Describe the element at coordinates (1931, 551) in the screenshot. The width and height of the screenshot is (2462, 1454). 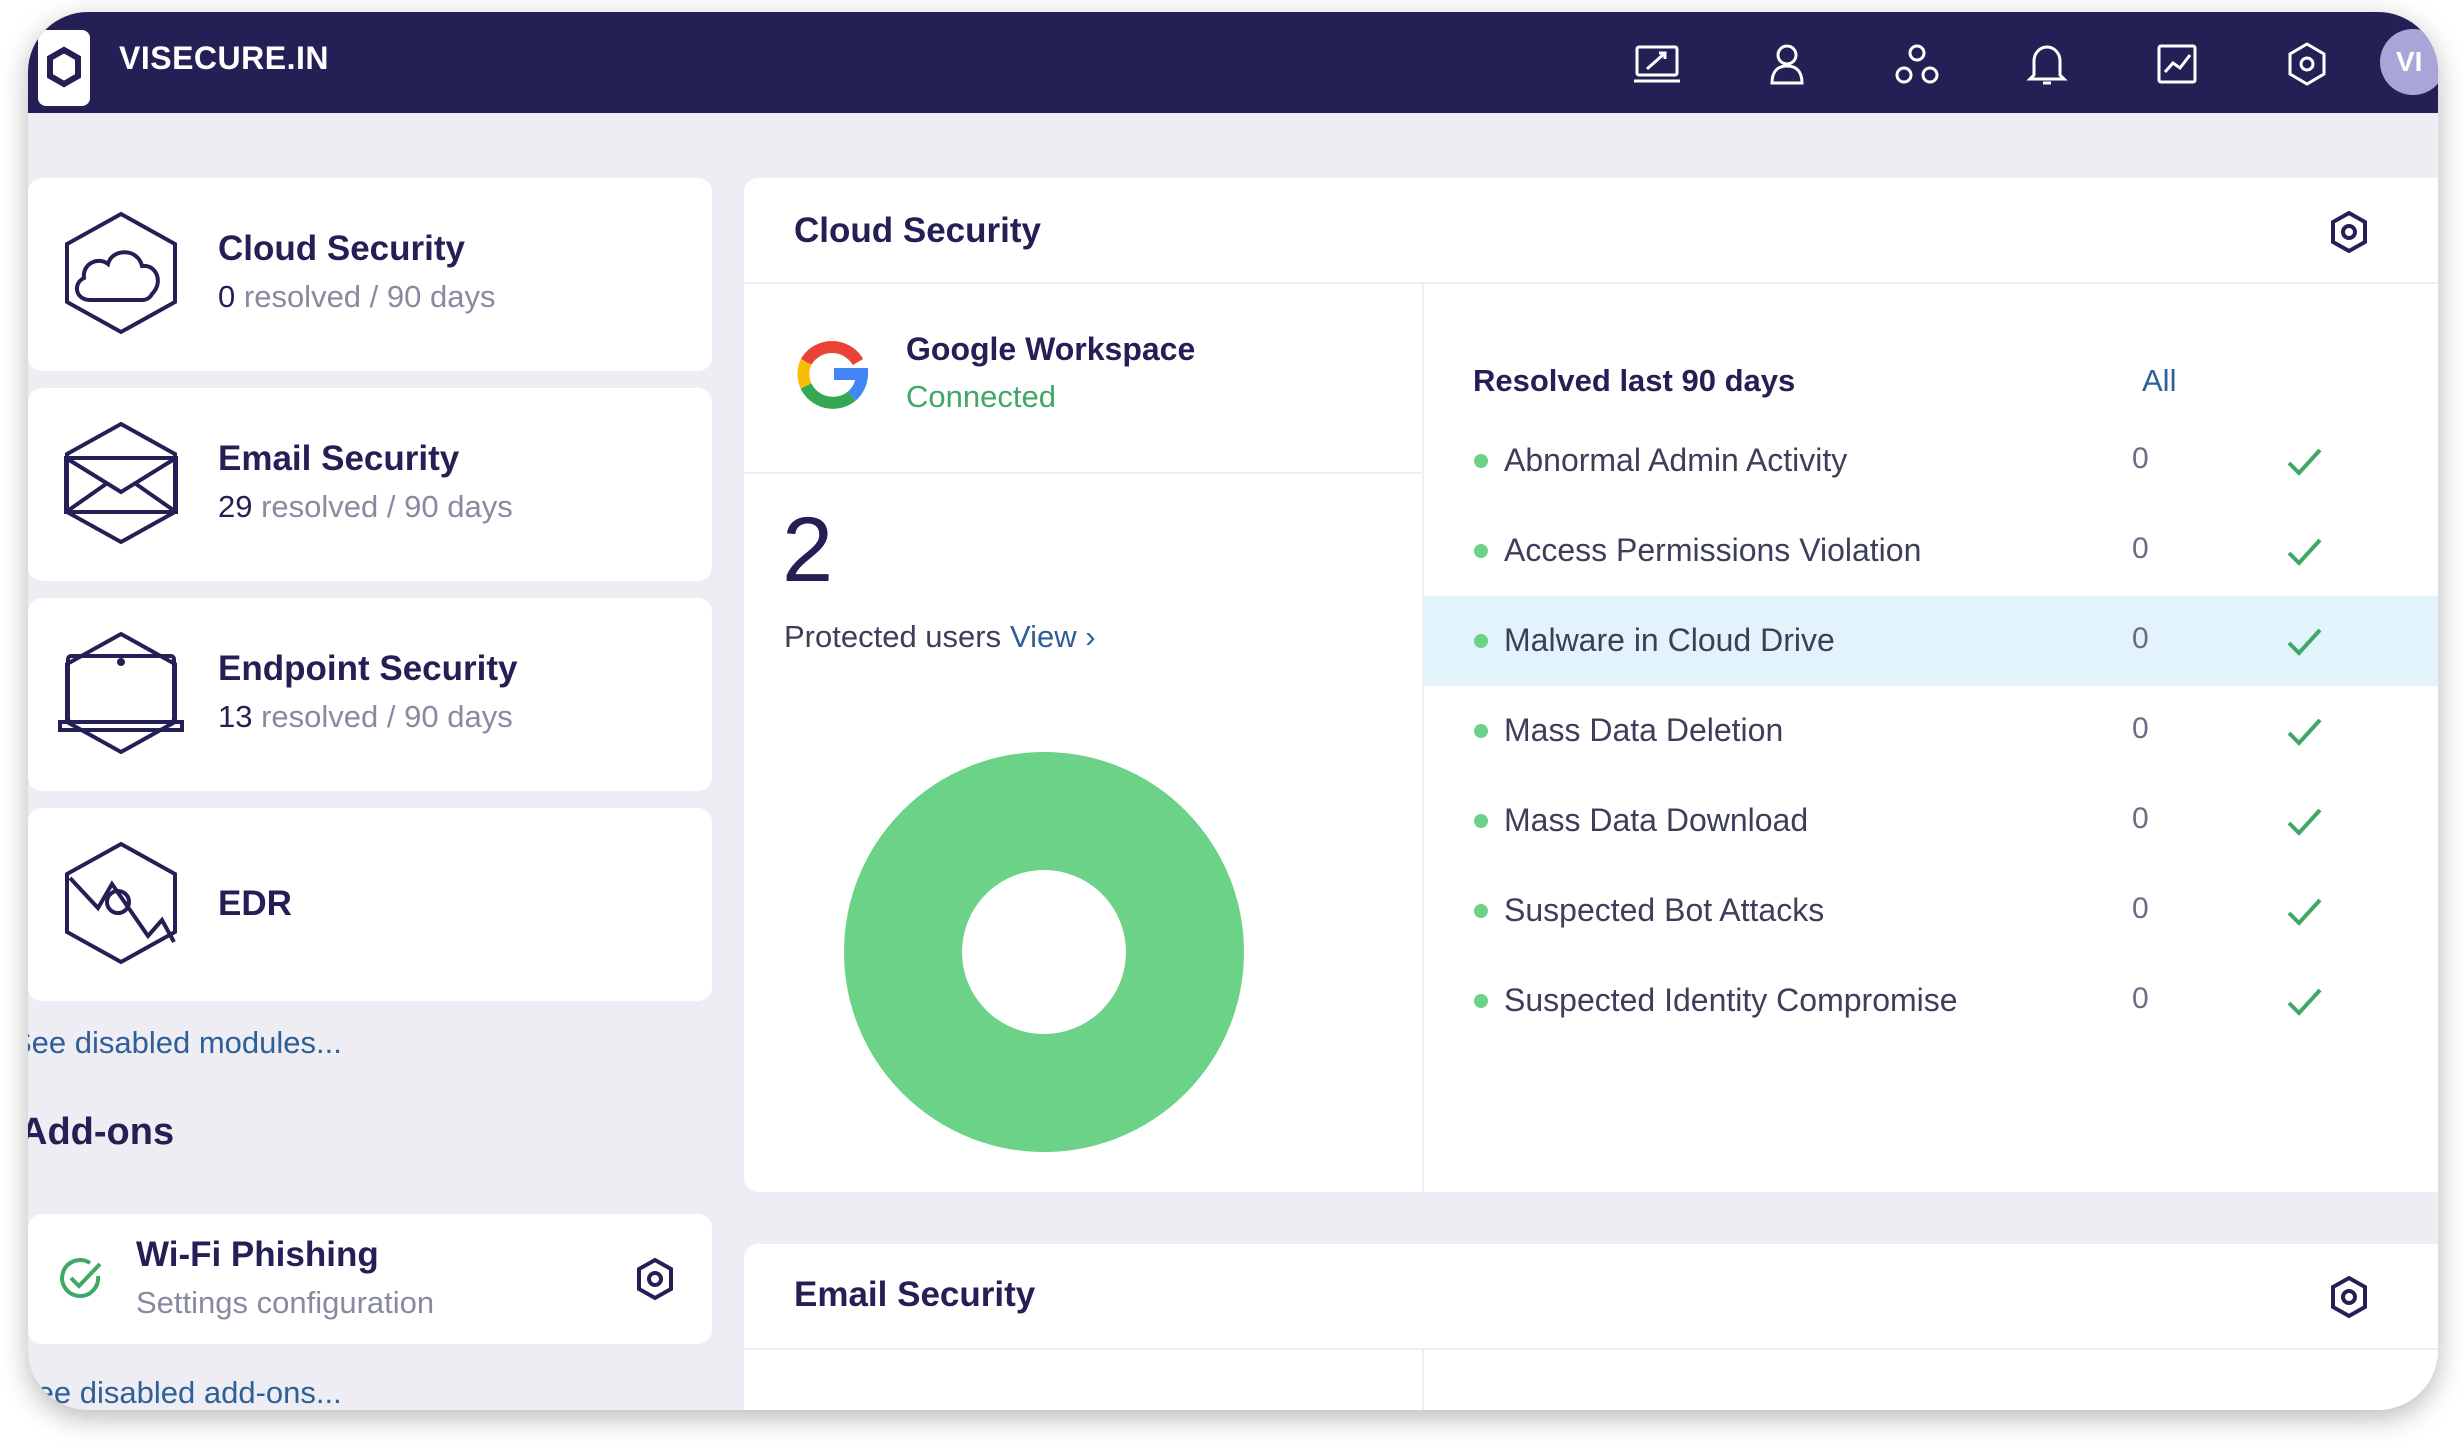
I see `incident-row: Access Permissions Violation 0` at that location.